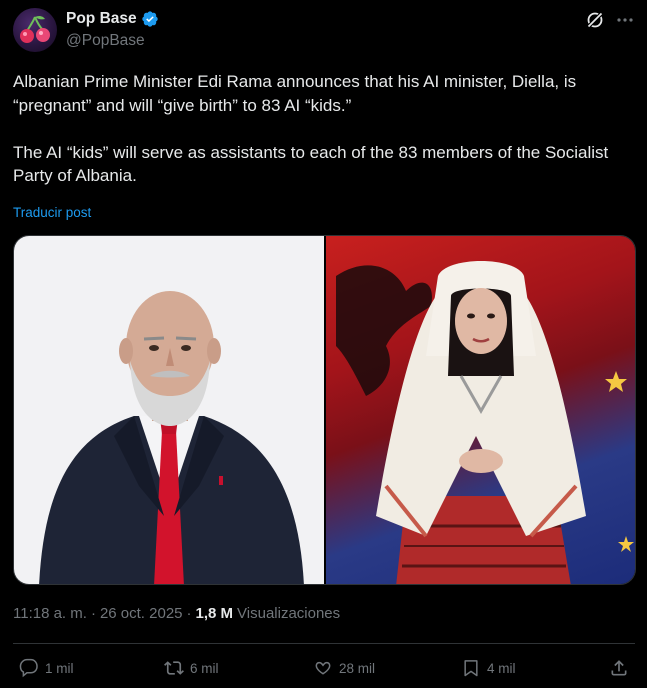 The height and width of the screenshot is (688, 647). What do you see at coordinates (289, 613) in the screenshot?
I see `views-label: Visualizaciones` at bounding box center [289, 613].